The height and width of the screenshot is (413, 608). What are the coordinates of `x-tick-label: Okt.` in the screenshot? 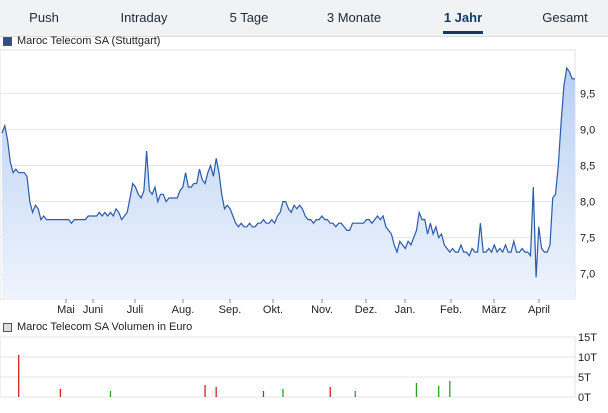 It's located at (273, 310).